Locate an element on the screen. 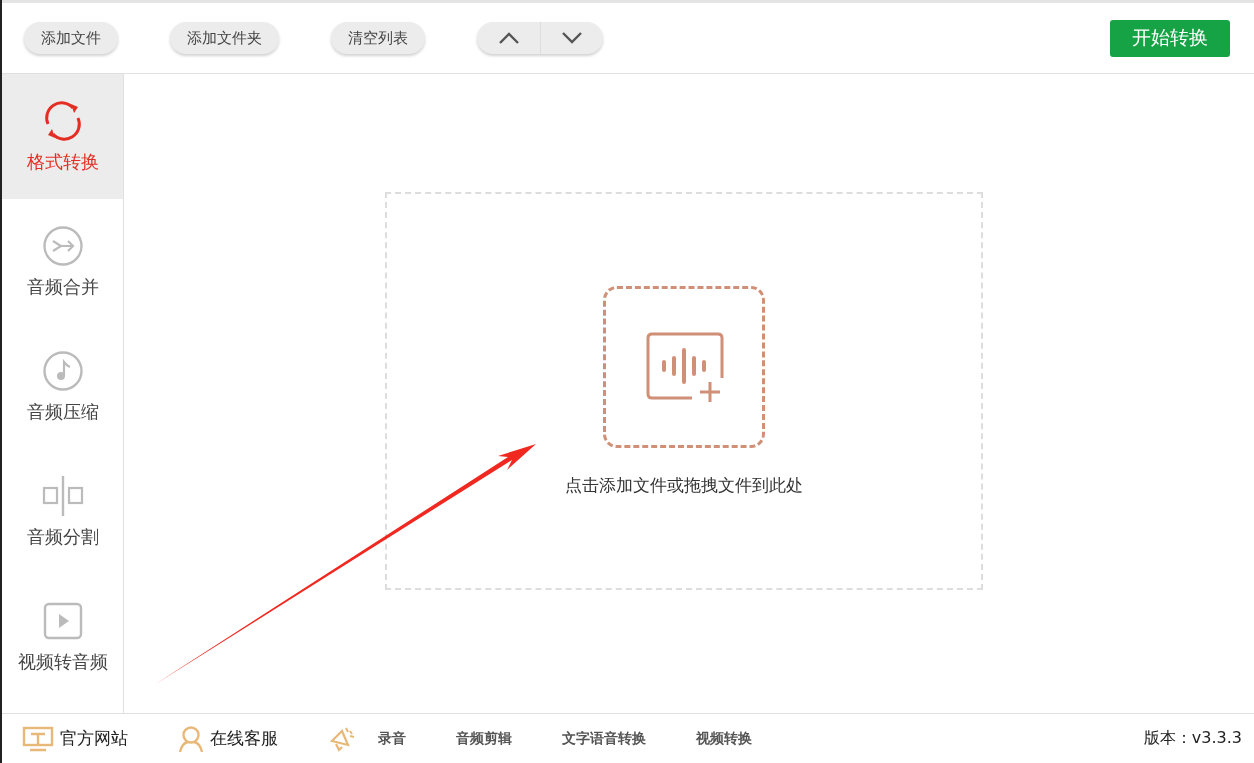 The height and width of the screenshot is (763, 1254). tool-link: 视频转换 is located at coordinates (724, 738).